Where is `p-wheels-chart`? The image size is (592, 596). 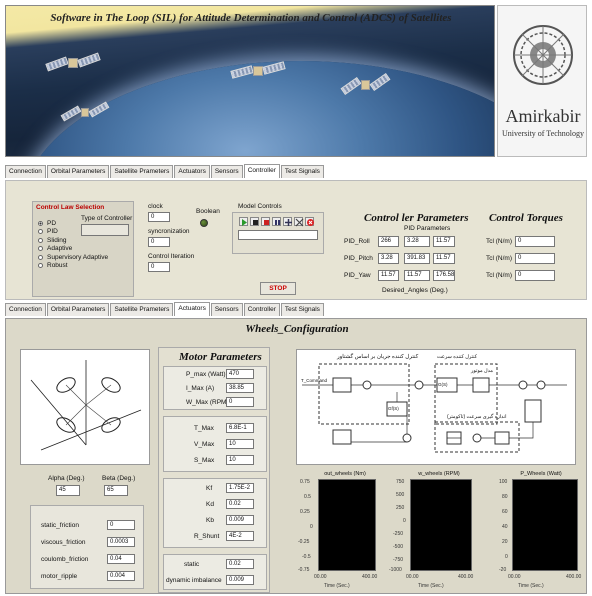
p-wheels-chart is located at coordinates (545, 525).